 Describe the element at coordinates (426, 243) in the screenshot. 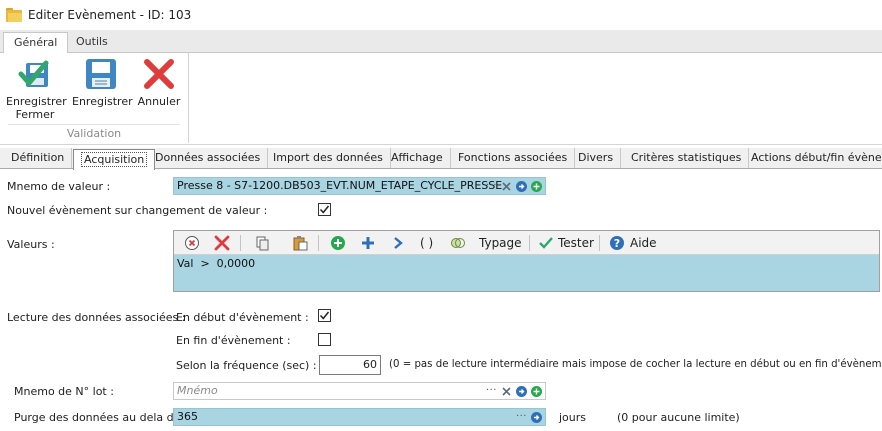

I see `parentheses-button: ( )` at that location.